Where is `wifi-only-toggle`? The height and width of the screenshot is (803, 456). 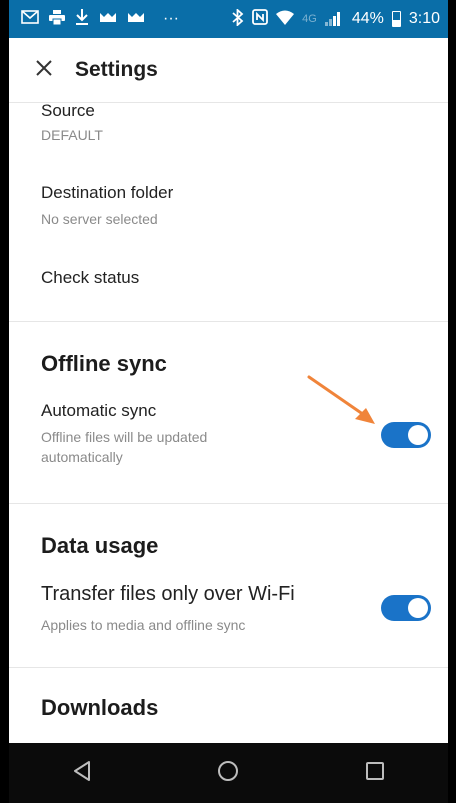
wifi-only-toggle is located at coordinates (406, 608).